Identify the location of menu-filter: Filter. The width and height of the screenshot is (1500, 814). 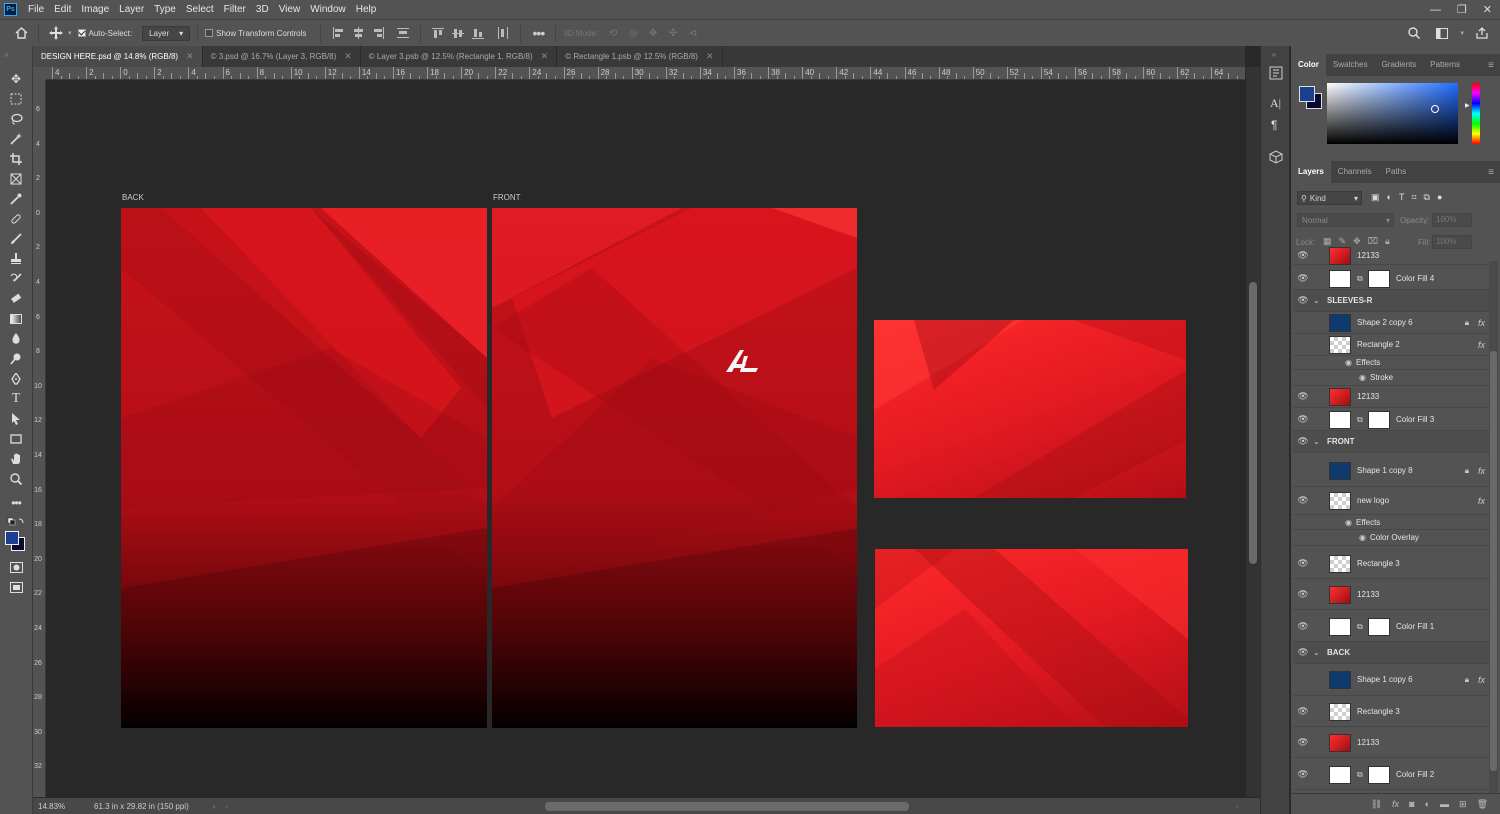
(235, 9).